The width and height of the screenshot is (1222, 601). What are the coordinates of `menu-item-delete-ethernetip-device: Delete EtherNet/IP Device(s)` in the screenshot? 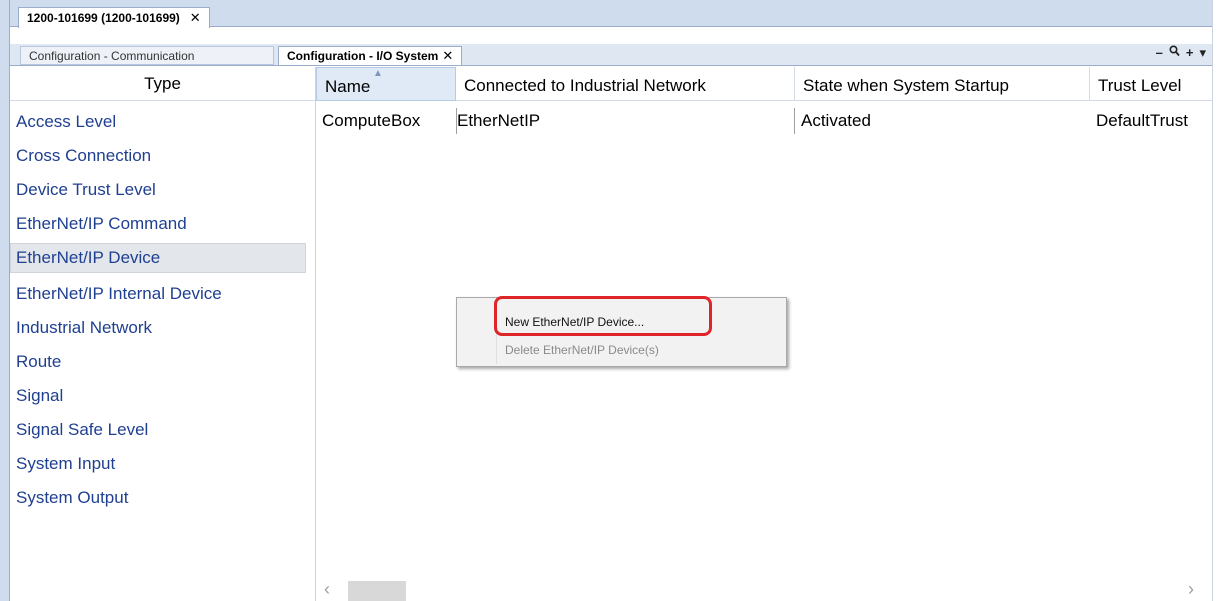 It's located at (582, 350).